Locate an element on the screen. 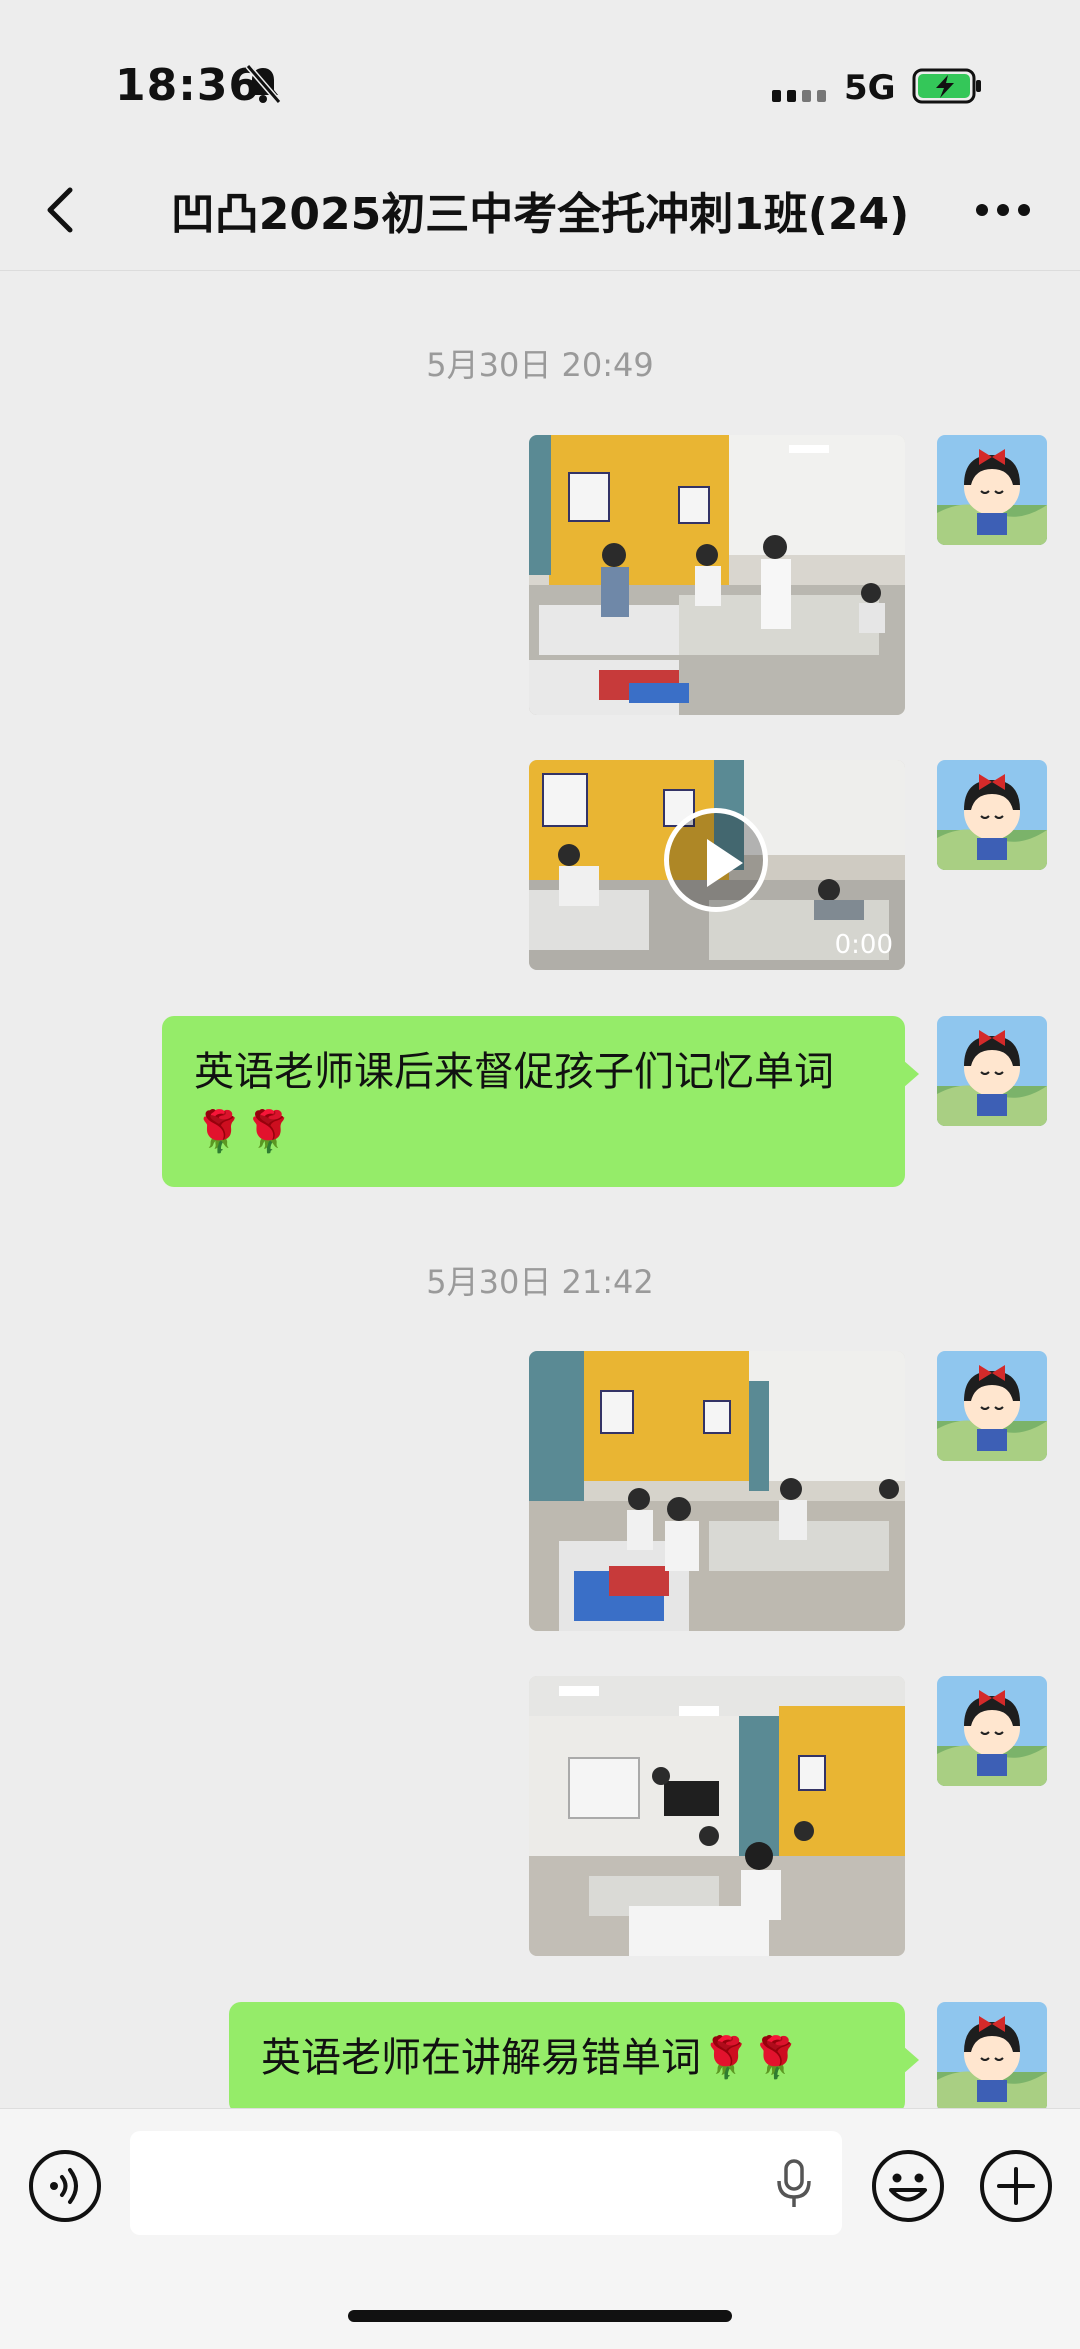 The width and height of the screenshot is (1080, 2349). message-text: 英语老师课后来督促孩子们记忆单词🌹🌹 is located at coordinates (514, 1102).